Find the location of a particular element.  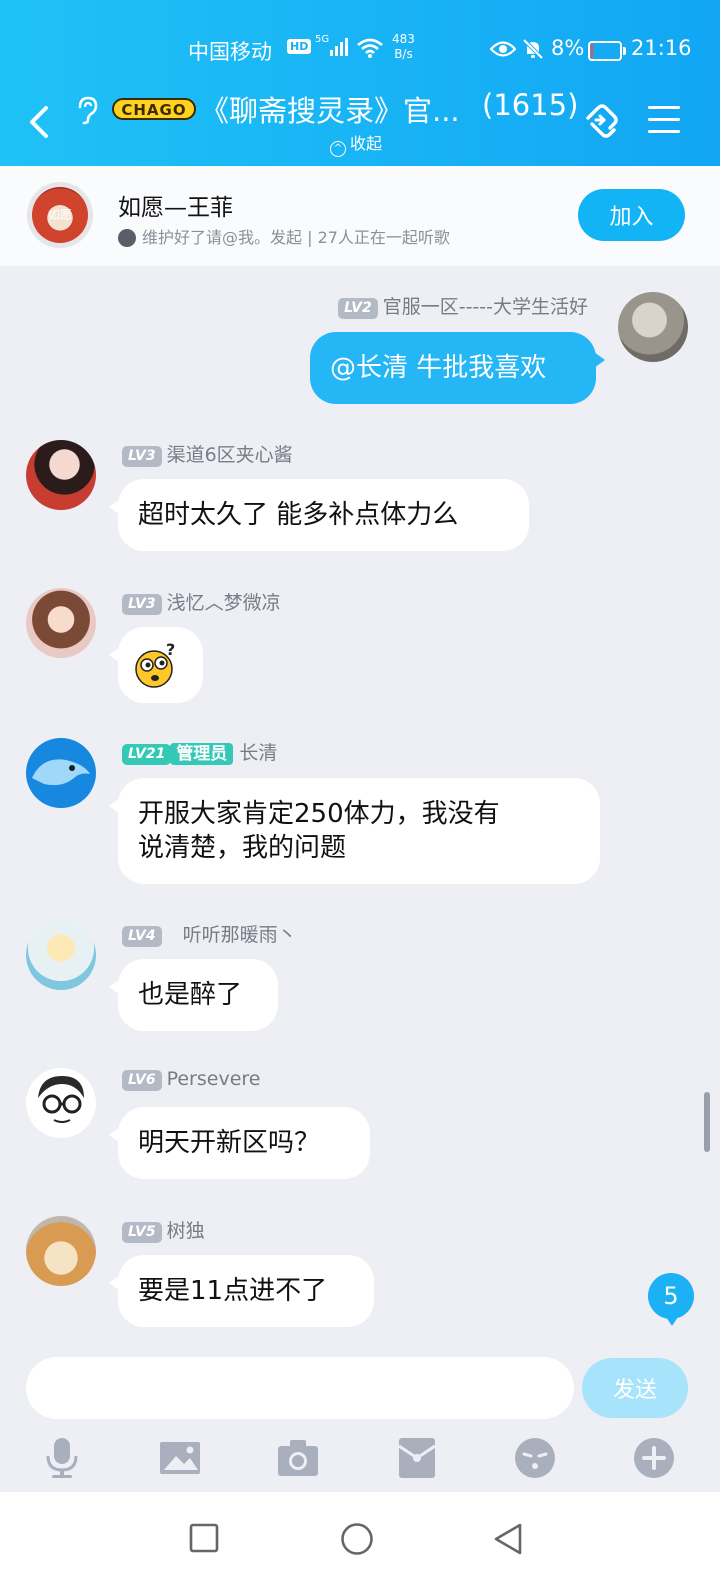

status-bar: 中国移动 HD 5G 483 B/s 8% 21:16 is located at coordinates (360, 51).